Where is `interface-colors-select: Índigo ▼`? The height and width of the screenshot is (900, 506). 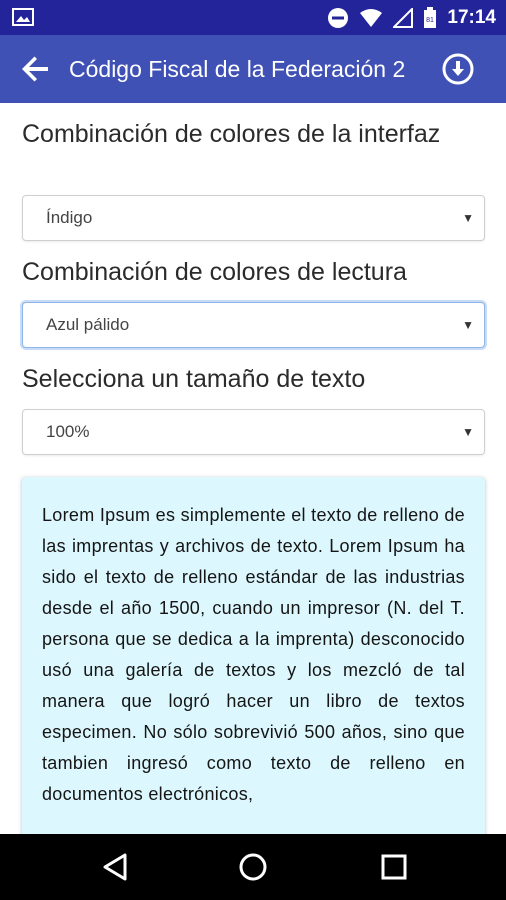 interface-colors-select: Índigo ▼ is located at coordinates (253, 218).